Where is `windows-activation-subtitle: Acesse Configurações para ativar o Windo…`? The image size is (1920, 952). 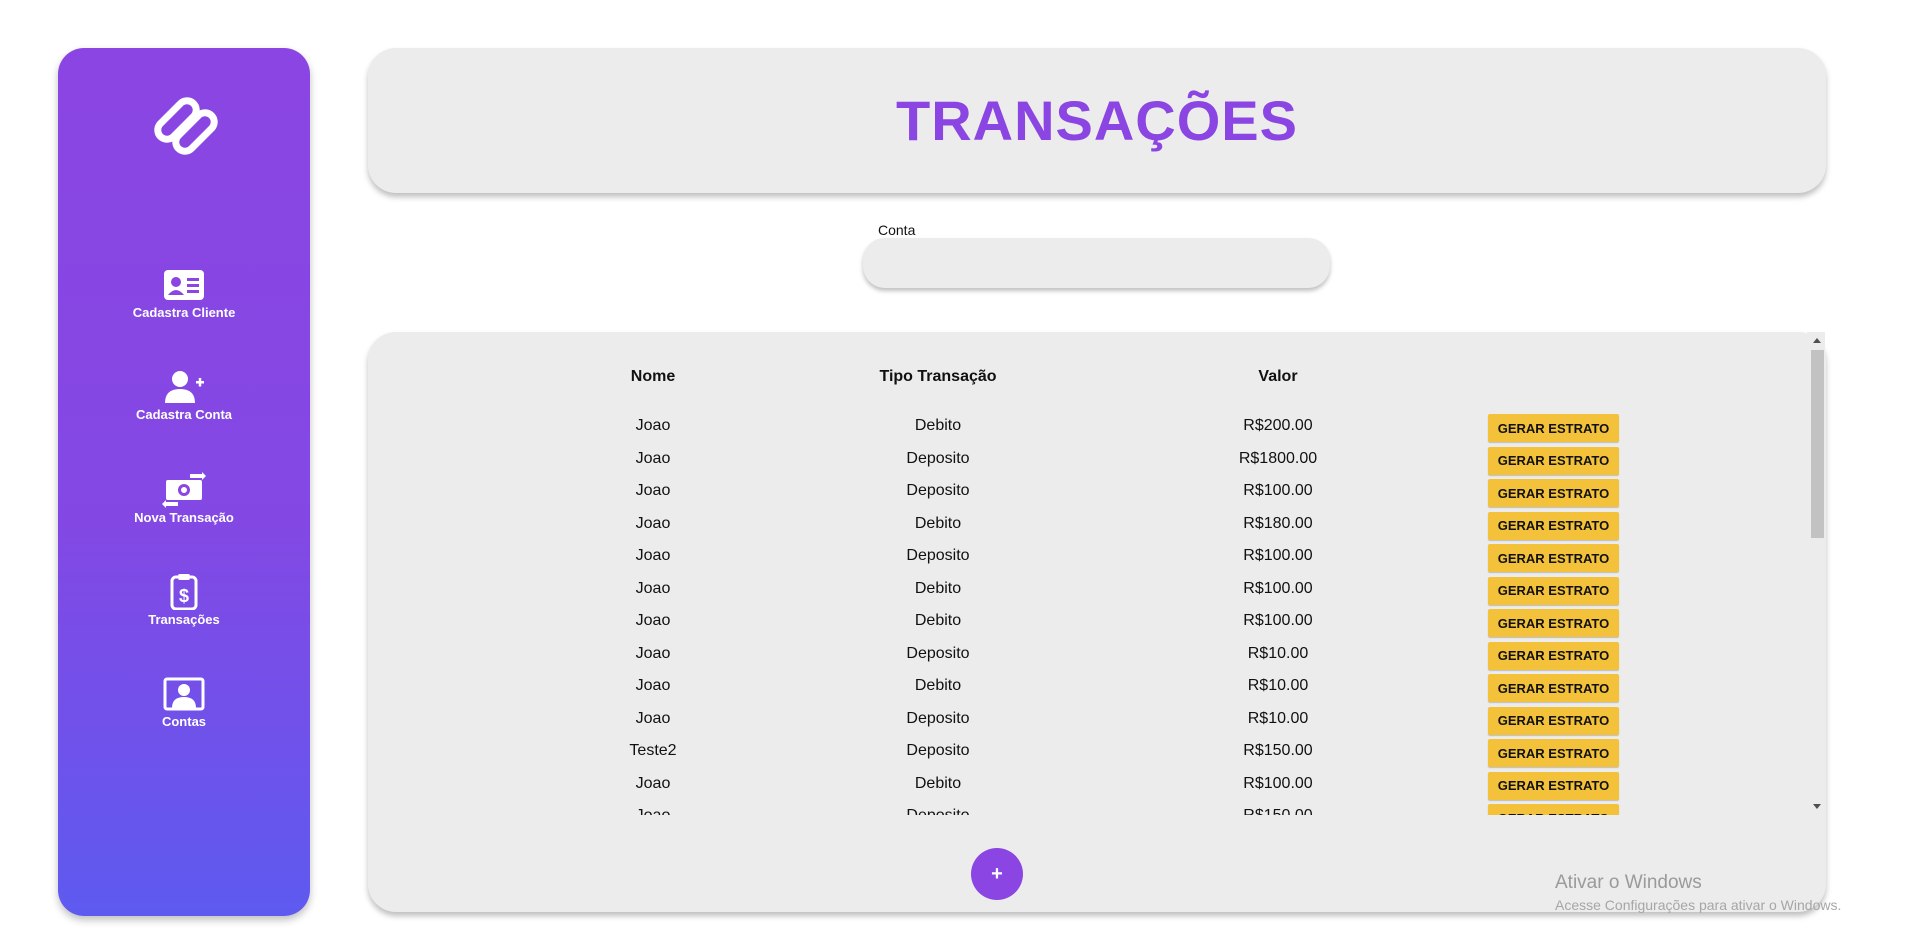 windows-activation-subtitle: Acesse Configurações para ativar o Windo… is located at coordinates (1698, 905).